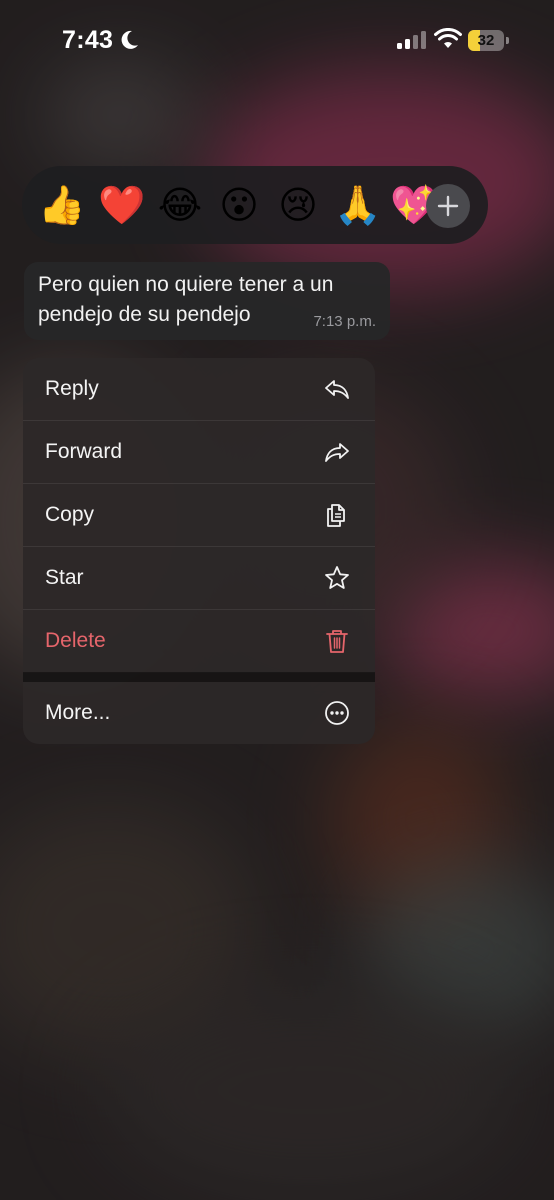 The height and width of the screenshot is (1200, 554). What do you see at coordinates (337, 641) in the screenshot?
I see `trash-icon` at bounding box center [337, 641].